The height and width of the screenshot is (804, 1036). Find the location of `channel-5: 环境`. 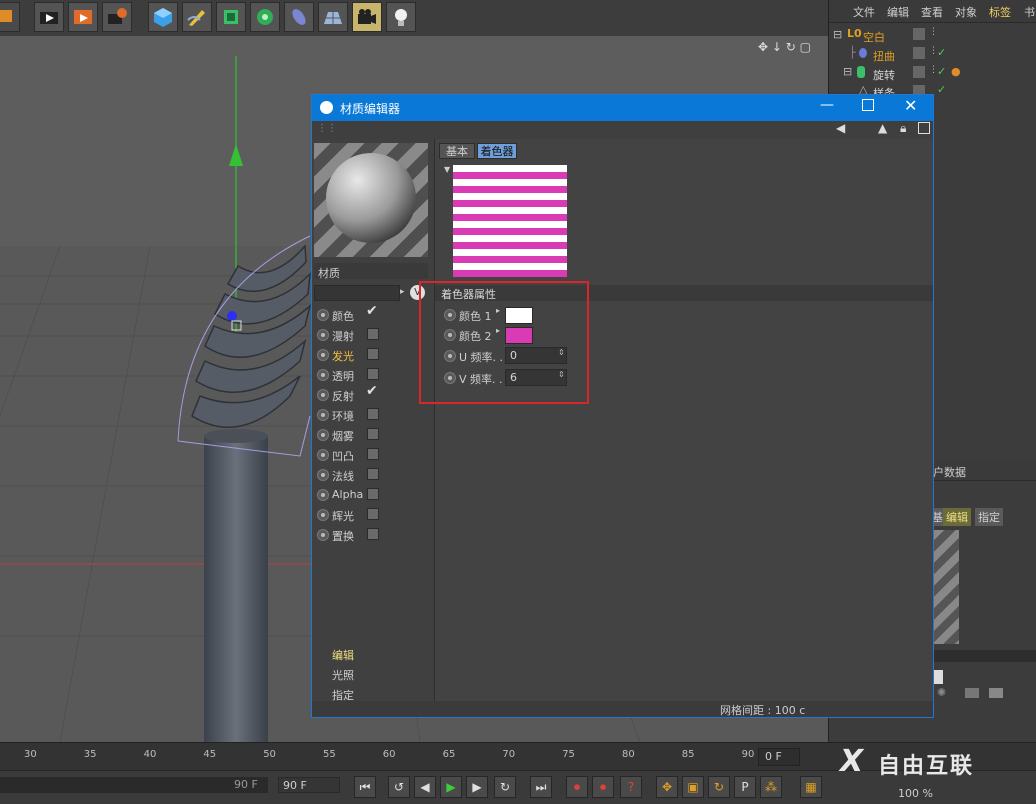

channel-5: 环境 is located at coordinates (373, 415).